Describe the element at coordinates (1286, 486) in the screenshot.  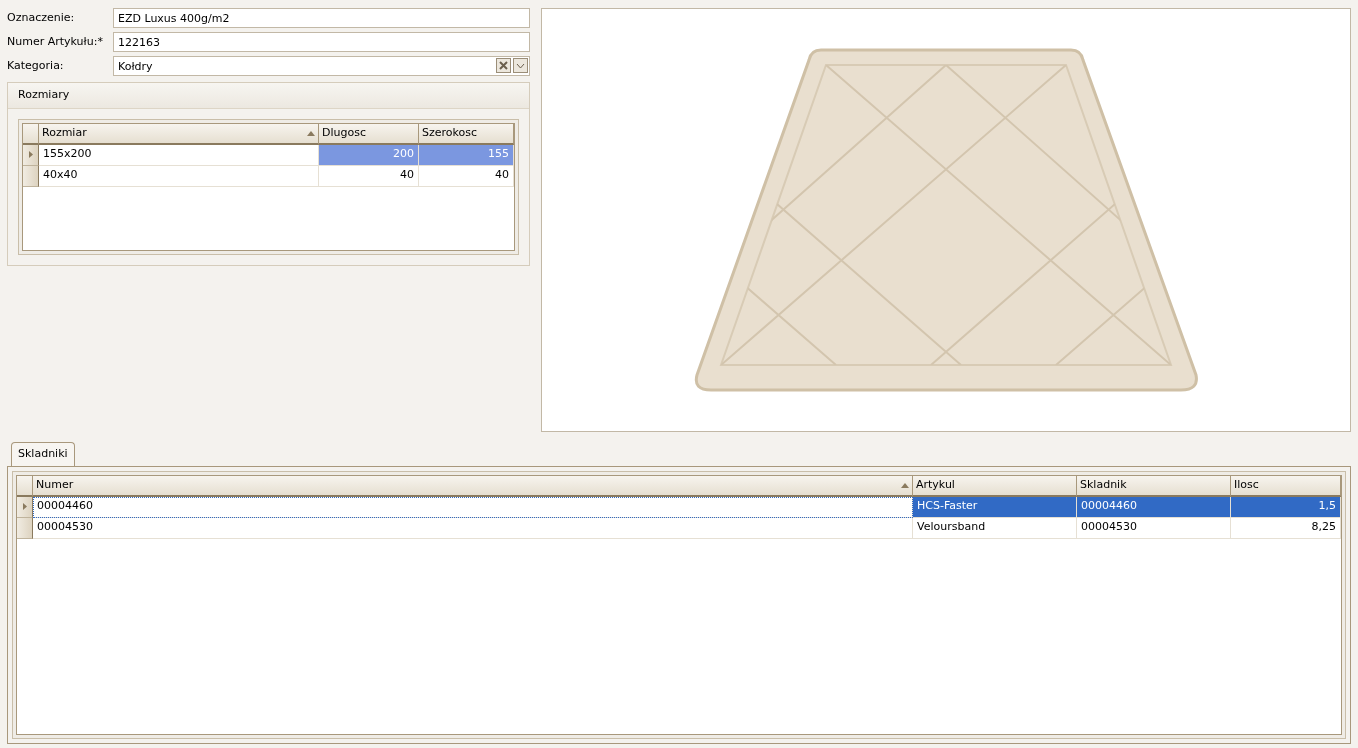
I see `column-header: Ilosc` at that location.